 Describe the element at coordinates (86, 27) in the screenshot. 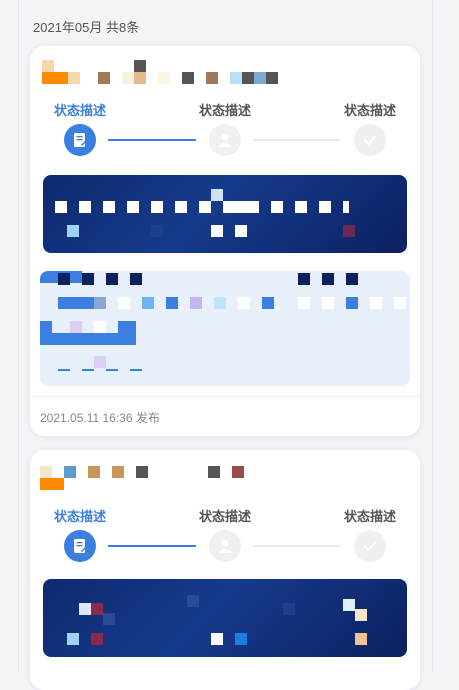

I see `list-header: 2021年05月 共8条` at that location.